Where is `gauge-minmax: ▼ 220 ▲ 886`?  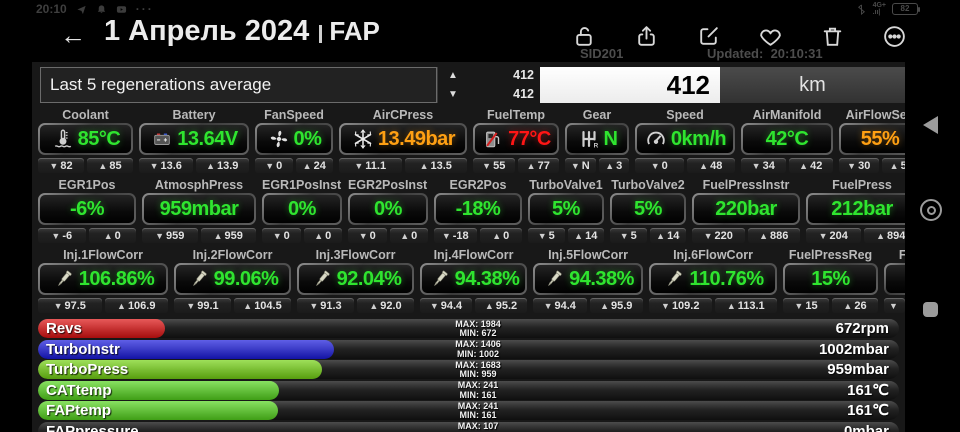
gauge-minmax: ▼ 220 ▲ 886 is located at coordinates (746, 235).